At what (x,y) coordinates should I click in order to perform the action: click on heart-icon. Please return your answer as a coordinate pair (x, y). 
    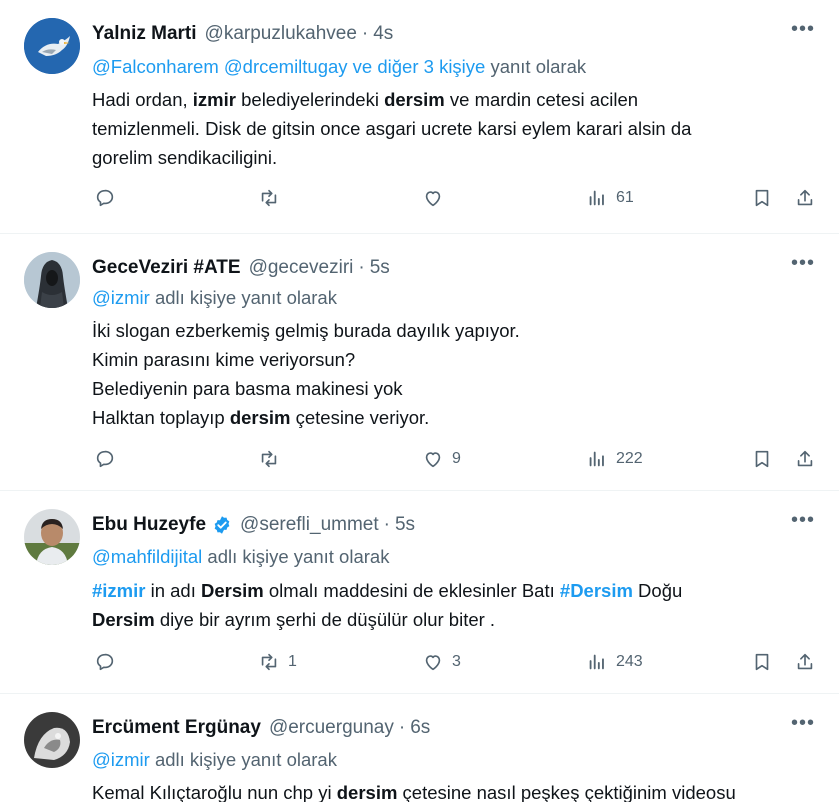
    Looking at the image, I should click on (433, 199).